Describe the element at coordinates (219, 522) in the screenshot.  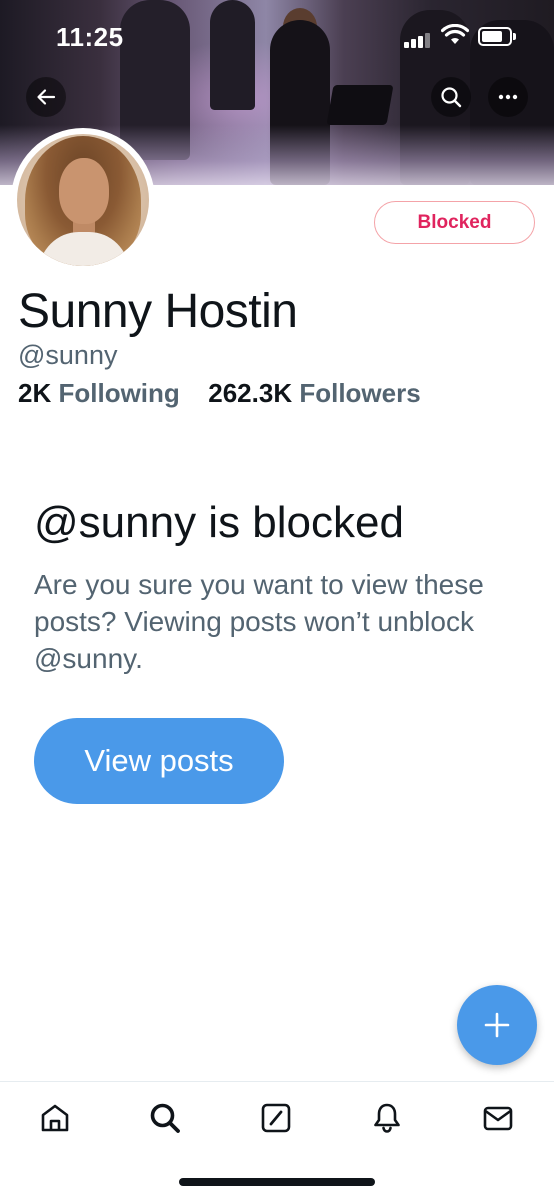
I see `blocked-notice-title: @sunny is blocked` at that location.